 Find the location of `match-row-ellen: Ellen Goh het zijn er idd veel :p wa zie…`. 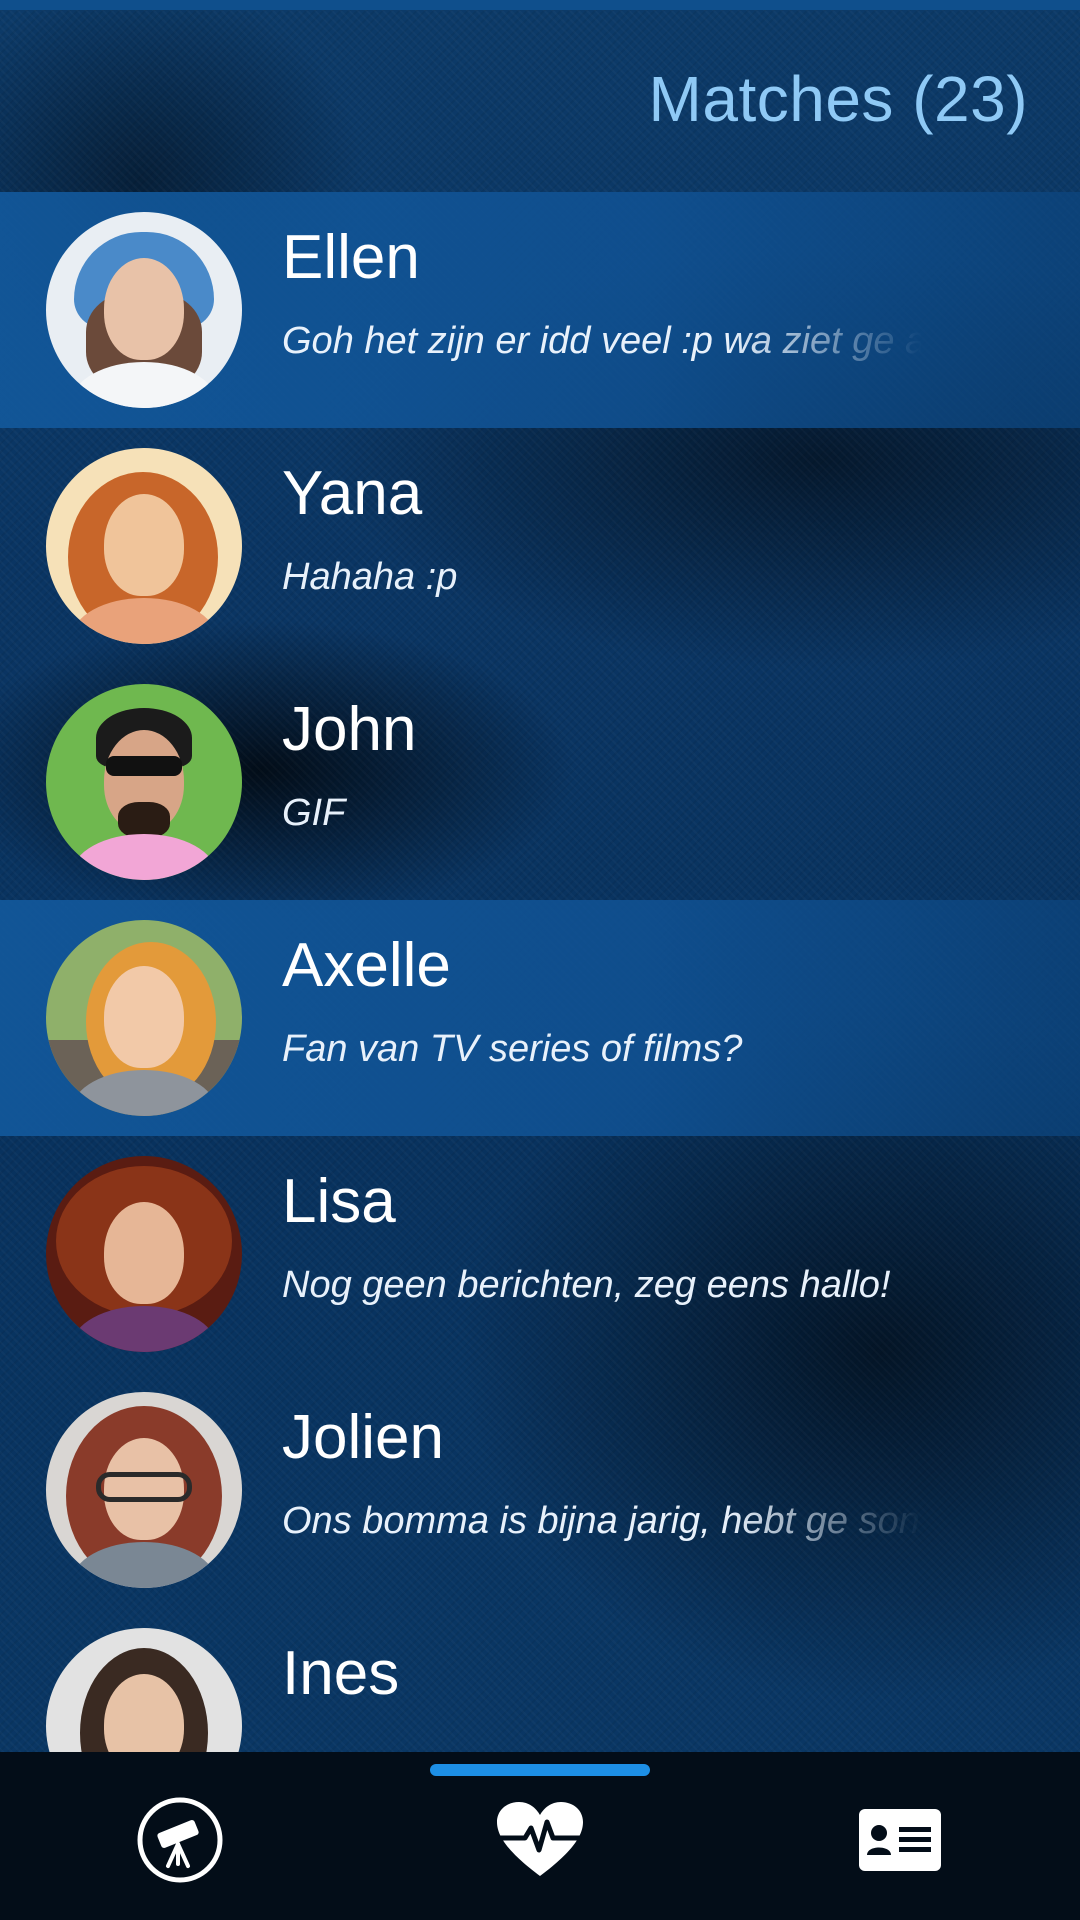

match-row-ellen: Ellen Goh het zijn er idd veel :p wa zie… is located at coordinates (540, 310).